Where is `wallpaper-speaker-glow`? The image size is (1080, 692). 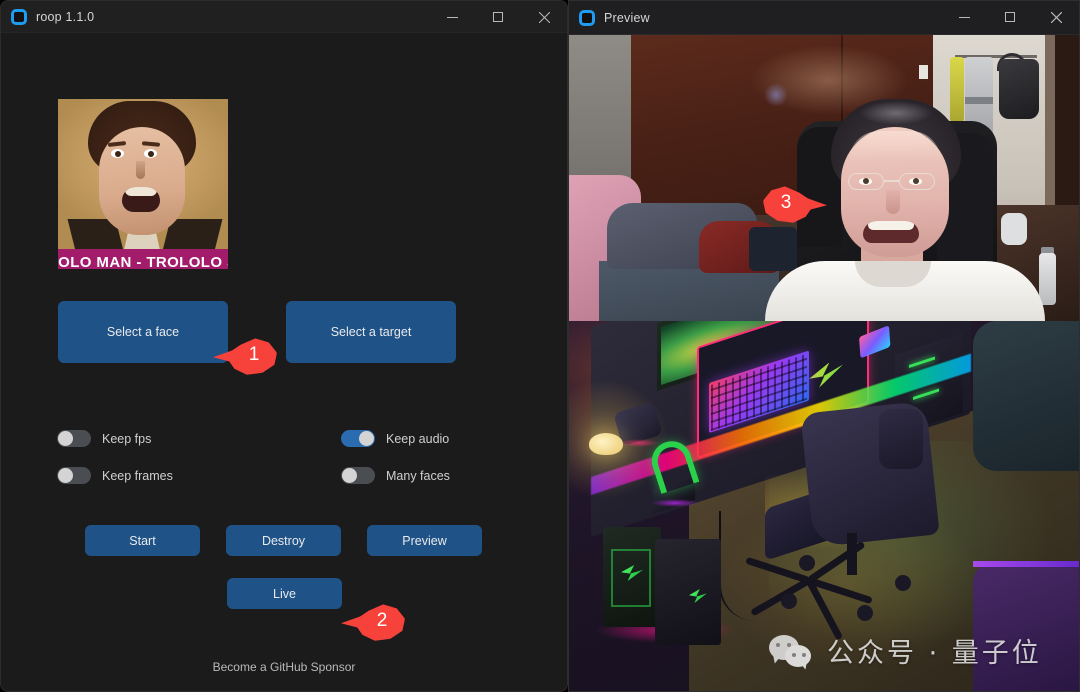
wallpaper-speaker-glow is located at coordinates (639, 443).